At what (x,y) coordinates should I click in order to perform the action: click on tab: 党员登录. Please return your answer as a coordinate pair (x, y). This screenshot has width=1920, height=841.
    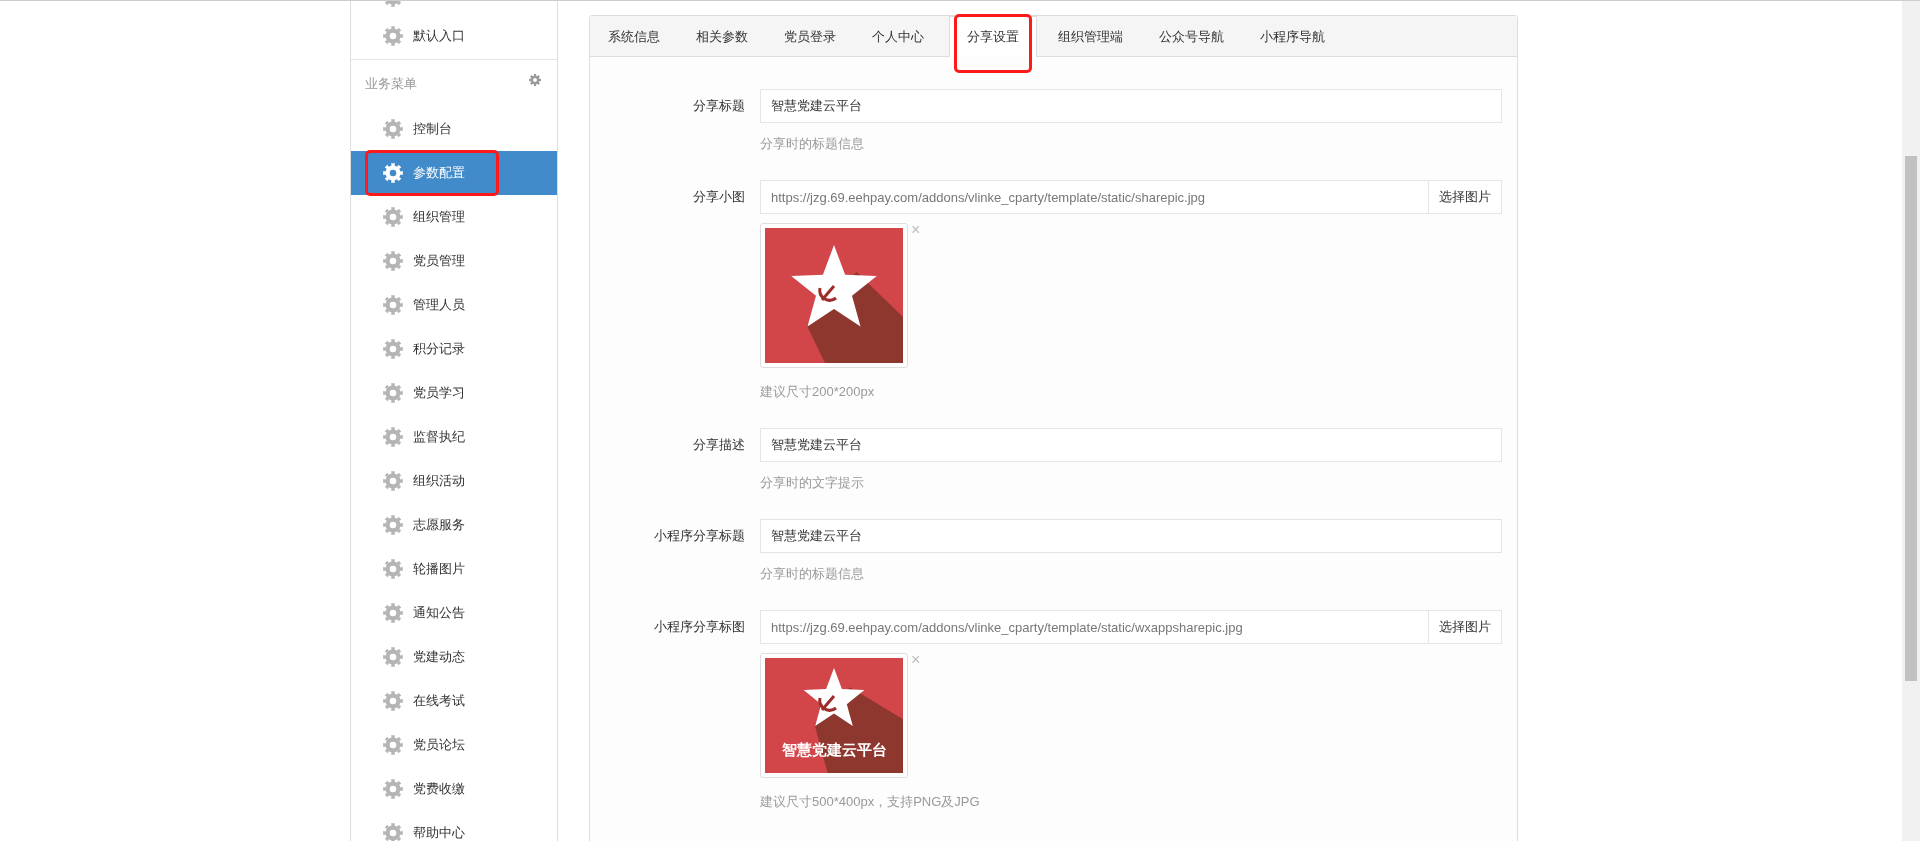
    Looking at the image, I should click on (810, 36).